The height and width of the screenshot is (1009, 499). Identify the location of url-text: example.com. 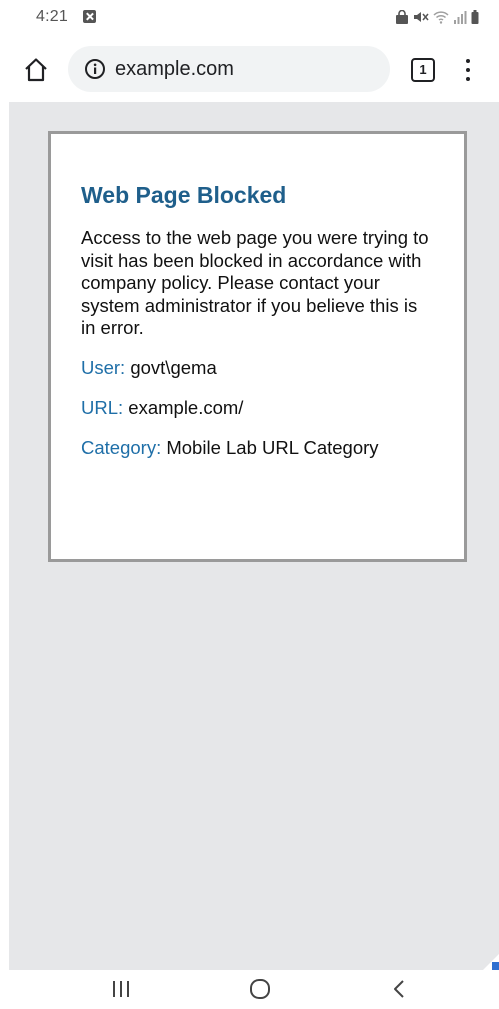
(174, 69).